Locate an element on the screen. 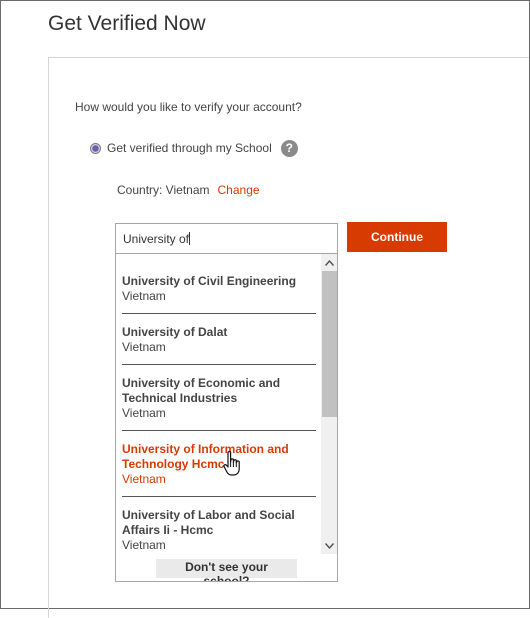 The image size is (530, 618). list-item: University of Dalat Vietnam is located at coordinates (218, 340).